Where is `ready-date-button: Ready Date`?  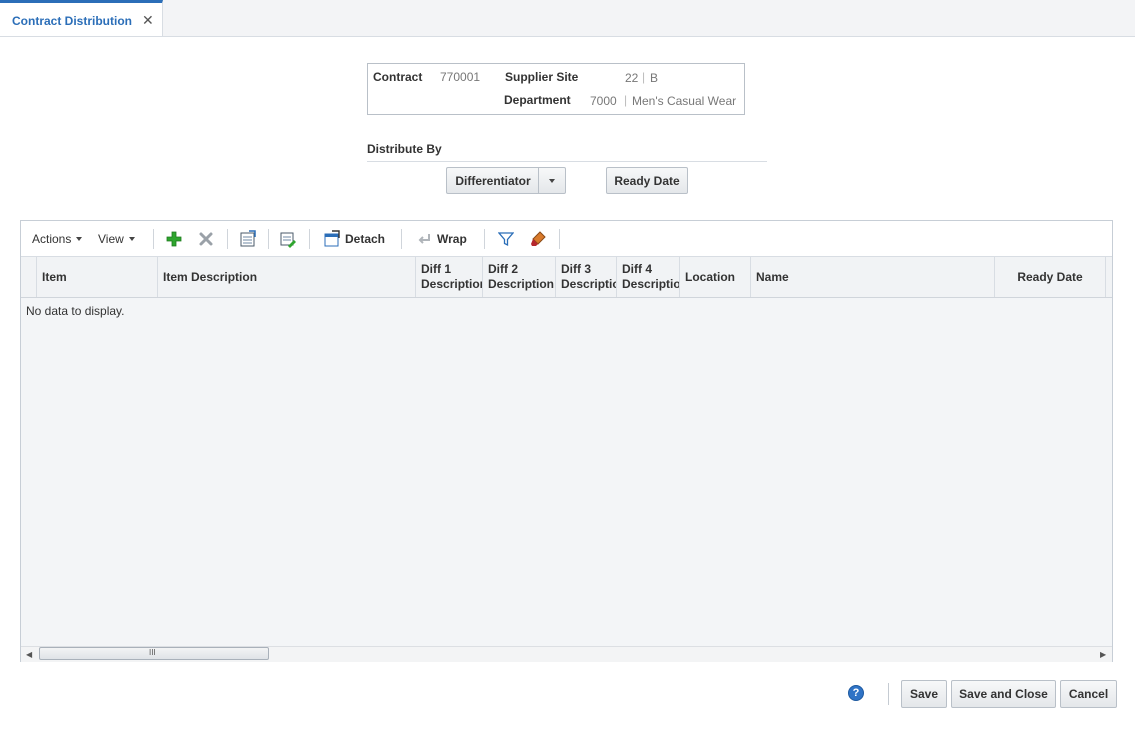 ready-date-button: Ready Date is located at coordinates (647, 180).